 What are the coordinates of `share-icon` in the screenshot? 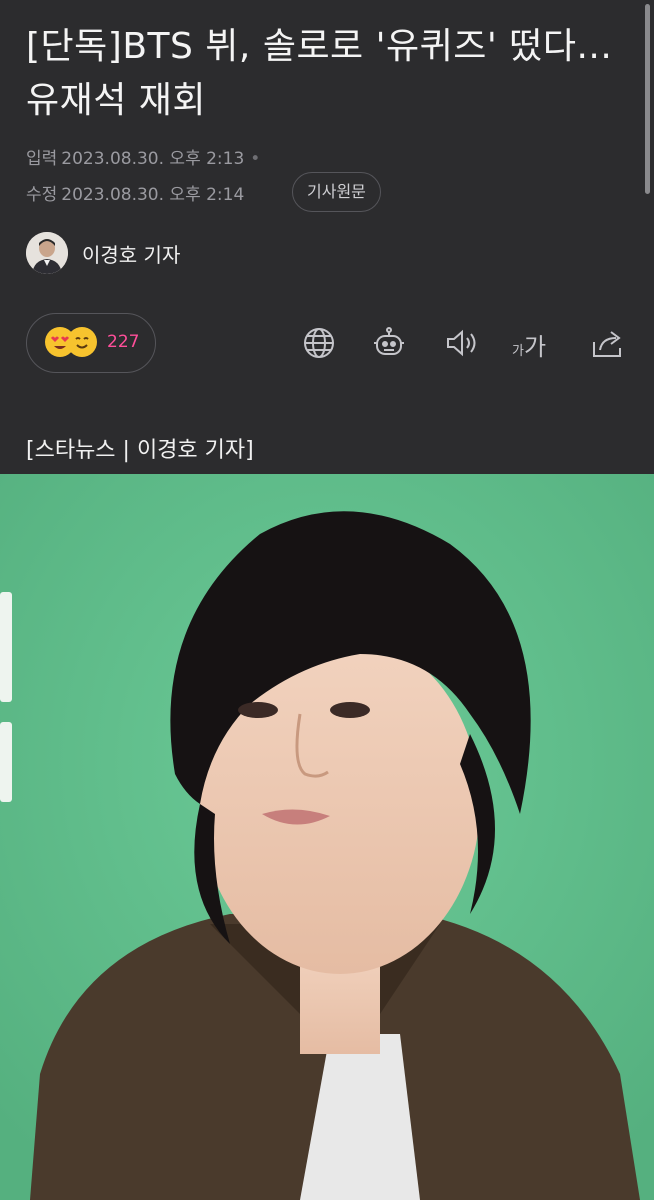 It's located at (607, 343).